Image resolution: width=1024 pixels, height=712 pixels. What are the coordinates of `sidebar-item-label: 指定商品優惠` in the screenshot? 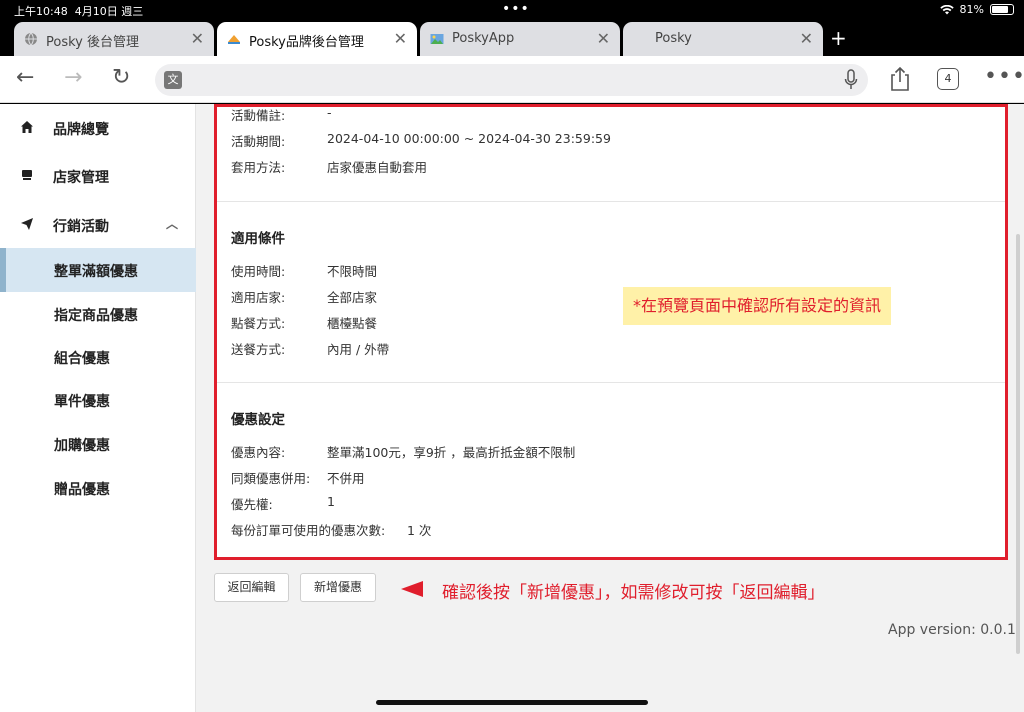 It's located at (96, 316).